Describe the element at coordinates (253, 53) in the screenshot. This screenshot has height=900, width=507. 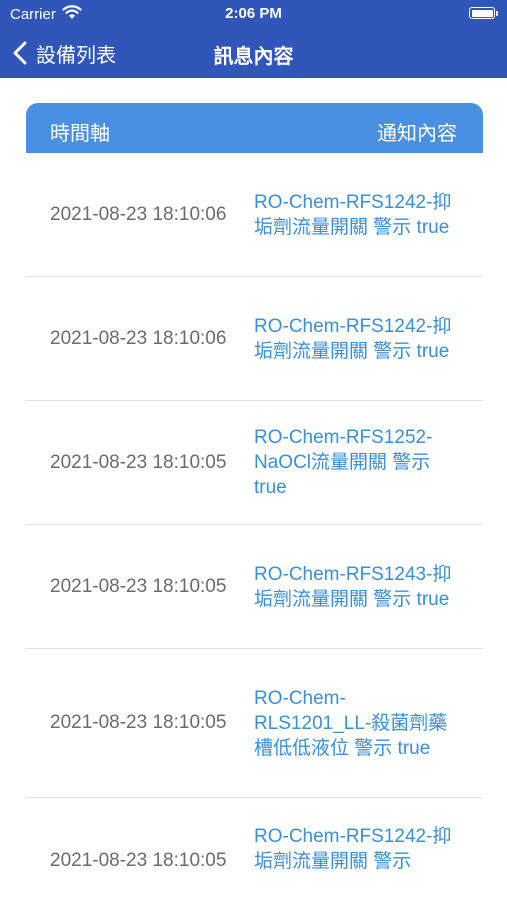
I see `navigation-bar: 設備列表 訊息內容` at that location.